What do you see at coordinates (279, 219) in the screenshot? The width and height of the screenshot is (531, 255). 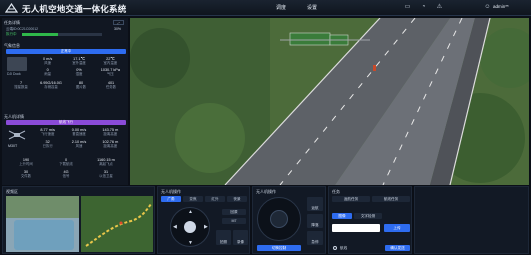 I see `flight-joystick` at bounding box center [279, 219].